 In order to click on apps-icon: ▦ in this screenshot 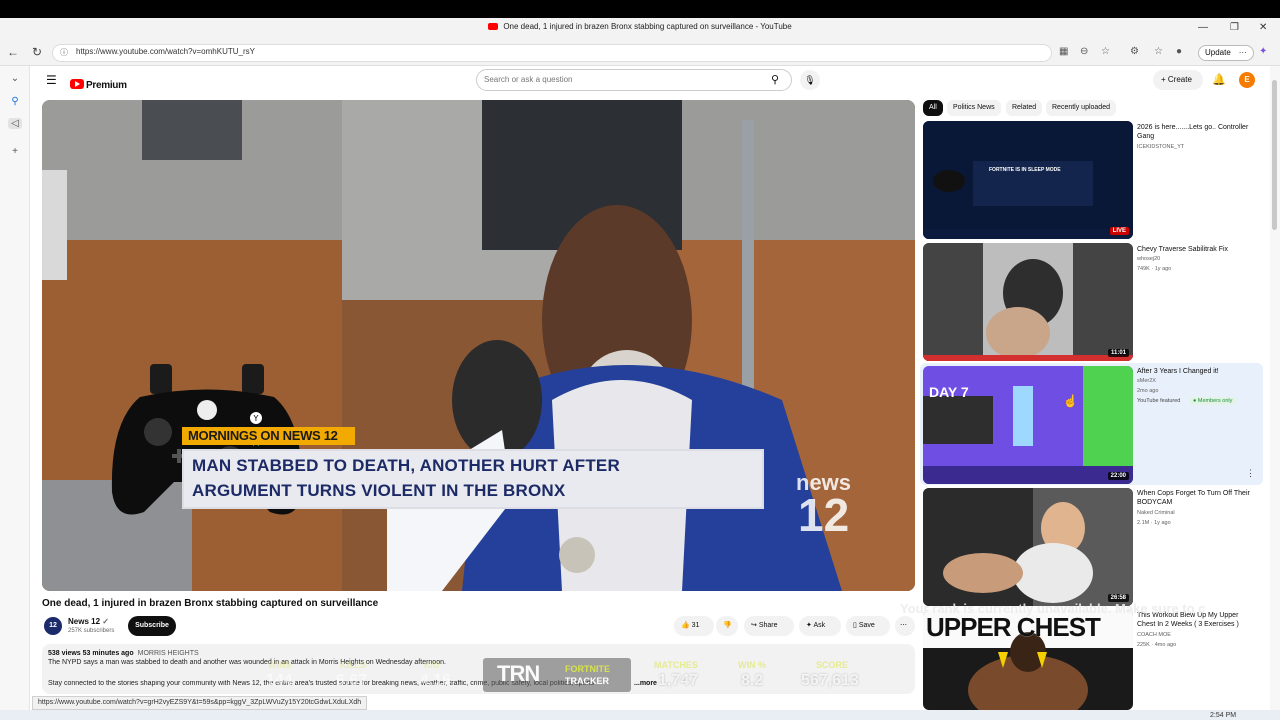, I will do `click(1063, 51)`.